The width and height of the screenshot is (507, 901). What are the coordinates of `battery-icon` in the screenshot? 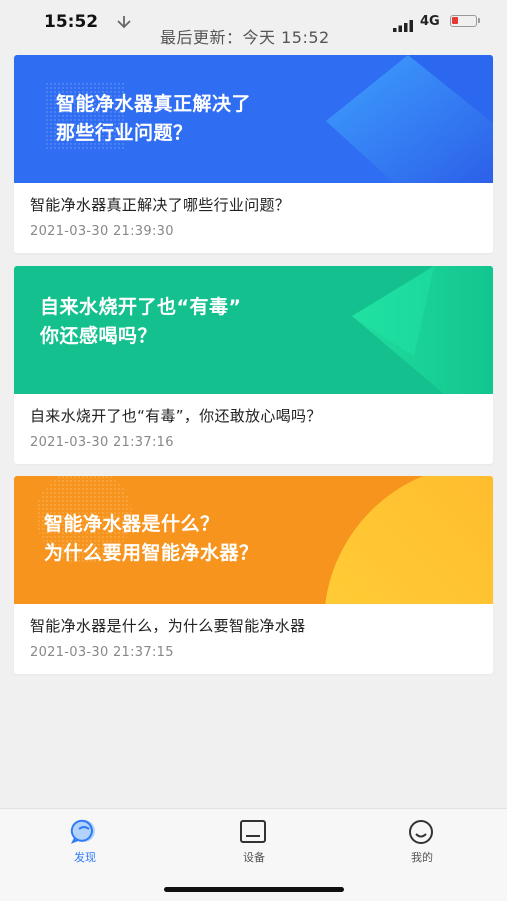 It's located at (465, 21).